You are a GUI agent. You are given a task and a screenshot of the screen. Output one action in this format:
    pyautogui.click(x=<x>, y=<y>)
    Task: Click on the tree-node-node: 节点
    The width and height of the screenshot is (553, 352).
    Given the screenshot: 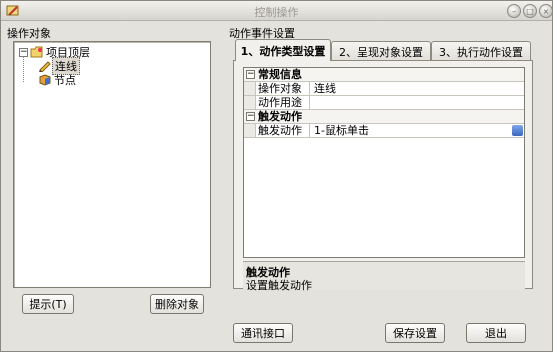 What is the action you would take?
    pyautogui.click(x=58, y=80)
    